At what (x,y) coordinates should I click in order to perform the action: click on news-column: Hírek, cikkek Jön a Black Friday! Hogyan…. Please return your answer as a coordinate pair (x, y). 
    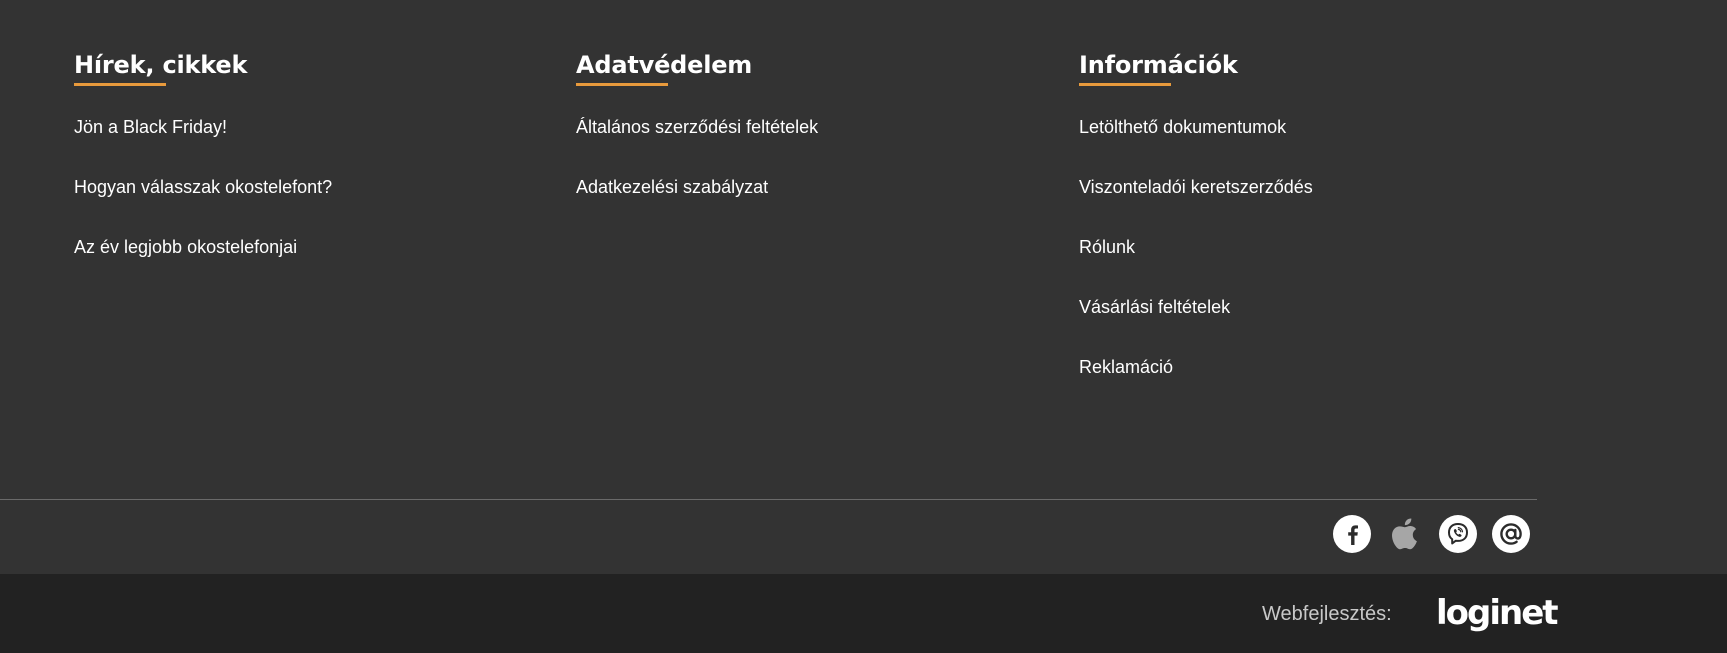
    Looking at the image, I should click on (203, 171).